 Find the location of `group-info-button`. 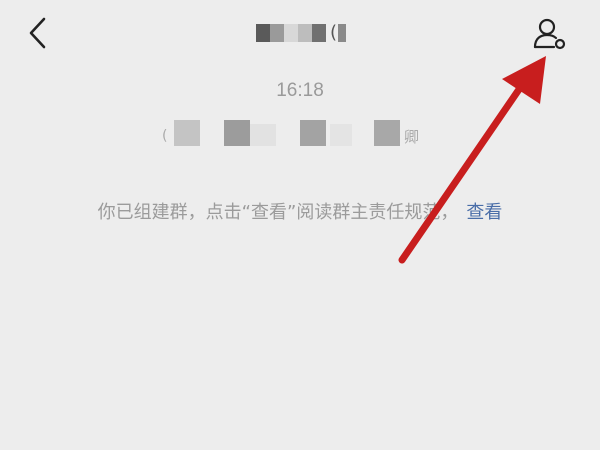

group-info-button is located at coordinates (550, 34).